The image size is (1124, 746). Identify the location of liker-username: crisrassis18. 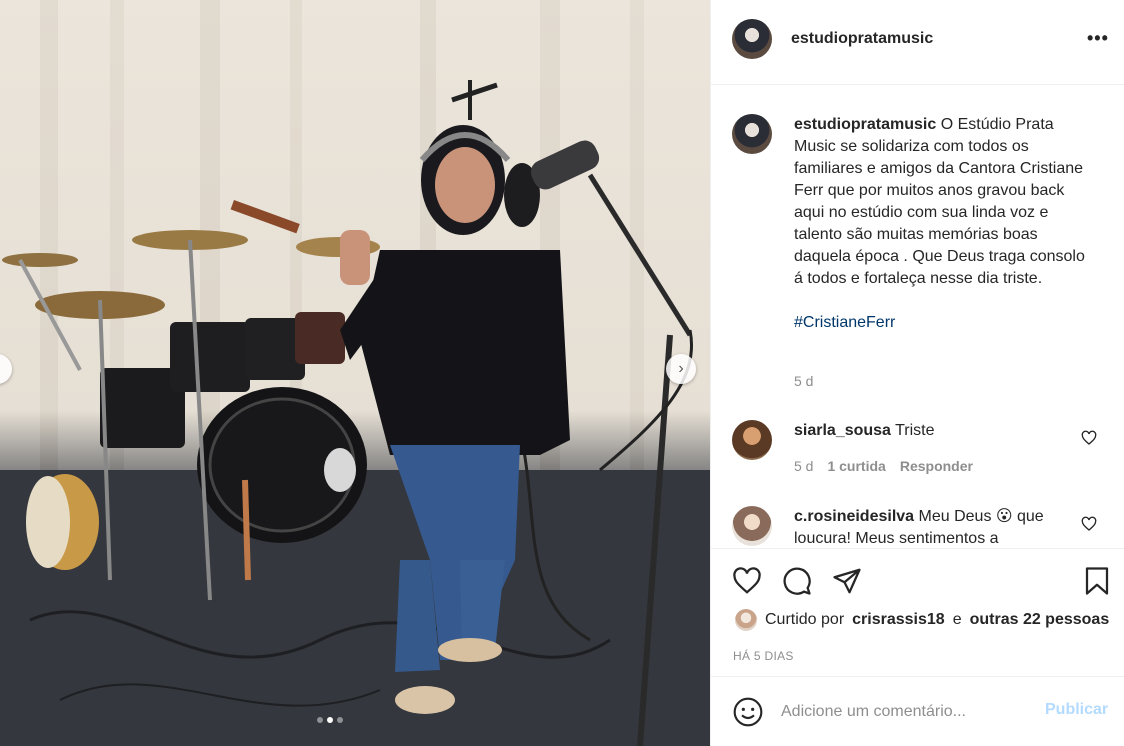
(898, 620).